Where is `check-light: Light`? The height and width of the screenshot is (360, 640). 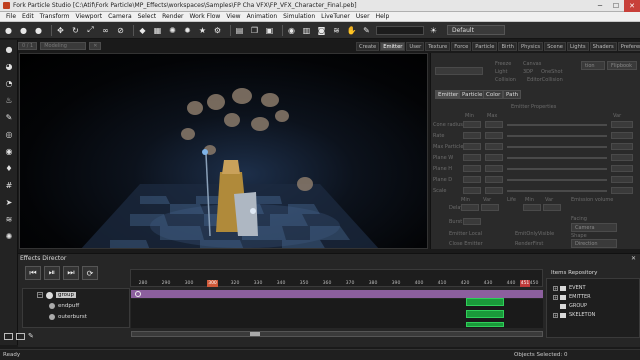 check-light: Light is located at coordinates (501, 72).